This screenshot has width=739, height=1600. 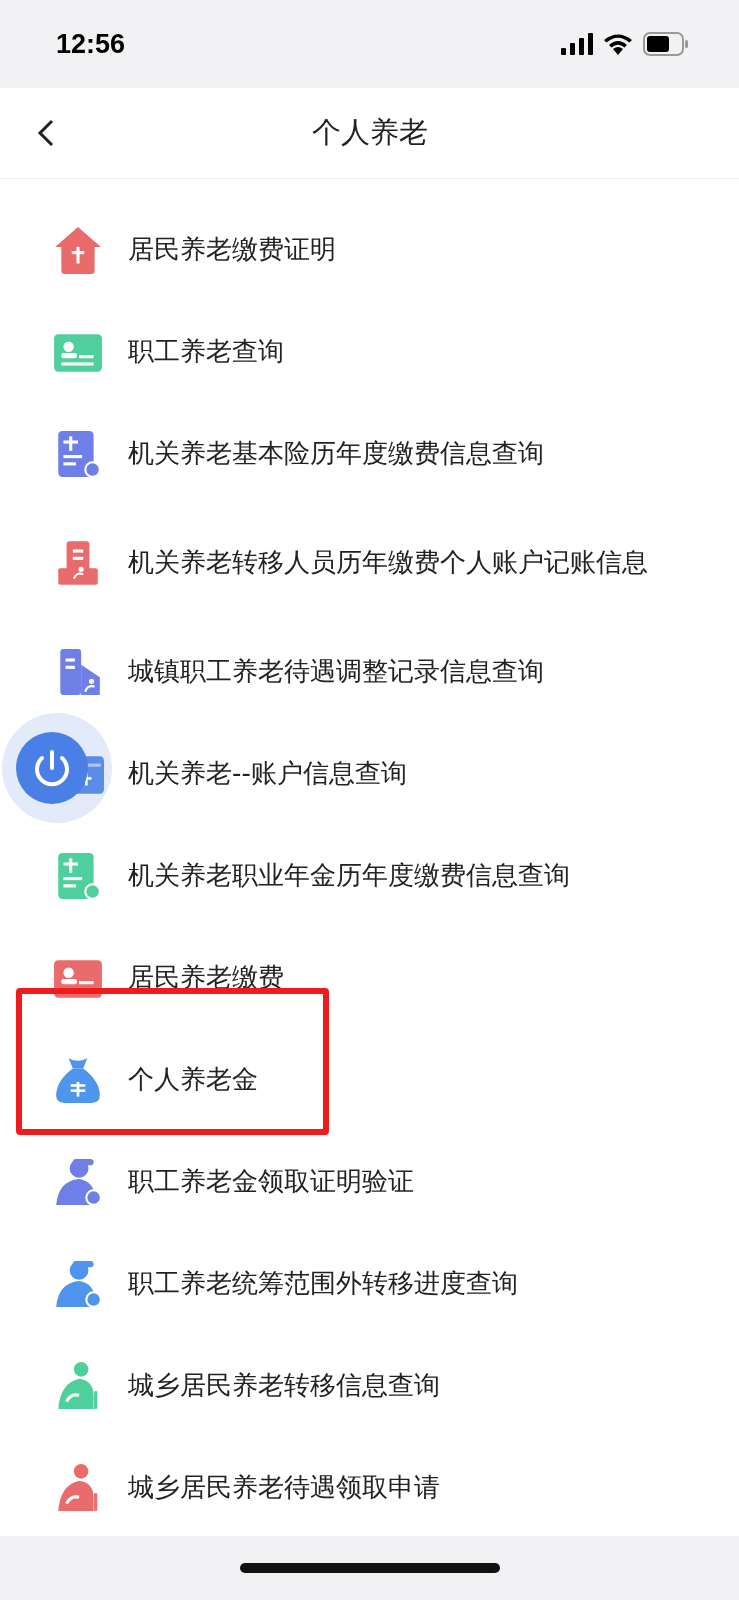 What do you see at coordinates (369, 454) in the screenshot?
I see `list-item: 机关养老基本险历年度缴费信息查询` at bounding box center [369, 454].